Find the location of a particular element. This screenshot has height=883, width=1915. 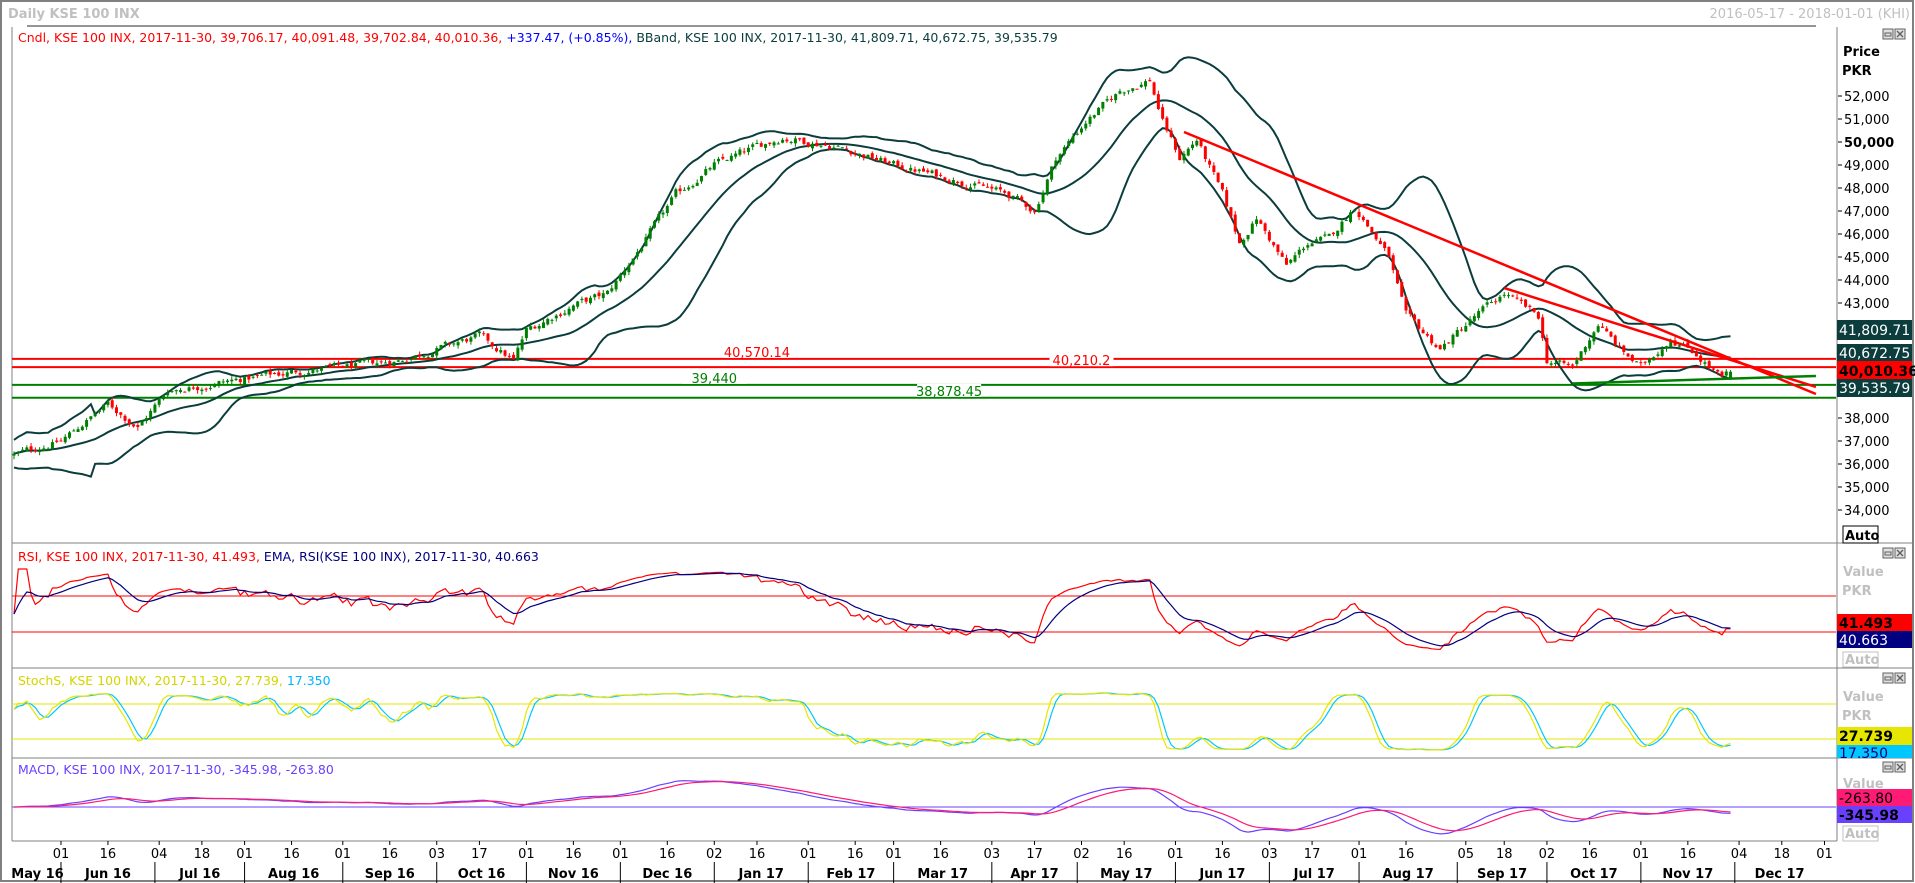

month-label: Sep 16 is located at coordinates (390, 874).